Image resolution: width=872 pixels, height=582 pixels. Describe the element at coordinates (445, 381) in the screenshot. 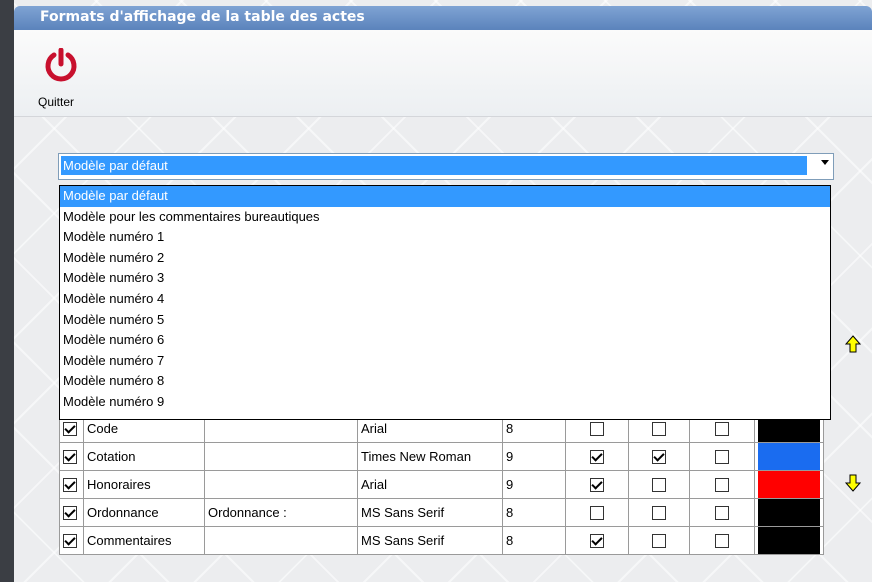

I see `model-option: Modèle numéro 8` at that location.